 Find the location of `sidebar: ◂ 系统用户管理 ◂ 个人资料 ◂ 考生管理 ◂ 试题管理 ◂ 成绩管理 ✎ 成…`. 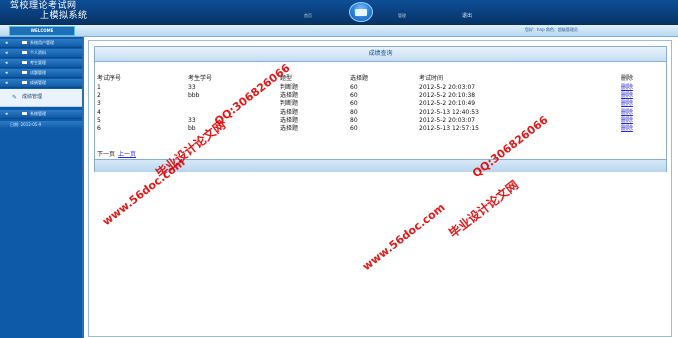

sidebar: ◂ 系统用户管理 ◂ 个人资料 ◂ 考生管理 ◂ 试题管理 ◂ 成绩管理 ✎ 成… is located at coordinates (42, 187).